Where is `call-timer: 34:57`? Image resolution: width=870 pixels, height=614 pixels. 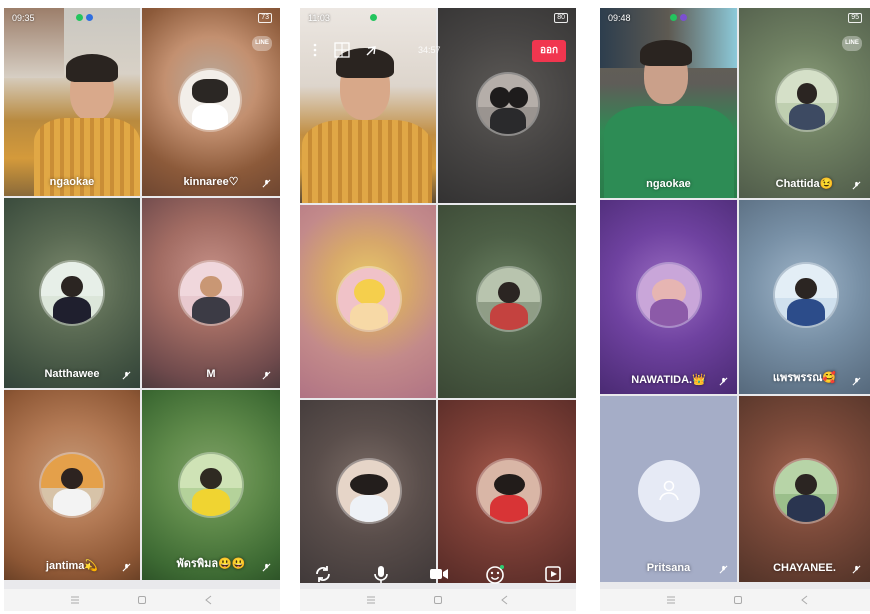 call-timer: 34:57 is located at coordinates (429, 50).